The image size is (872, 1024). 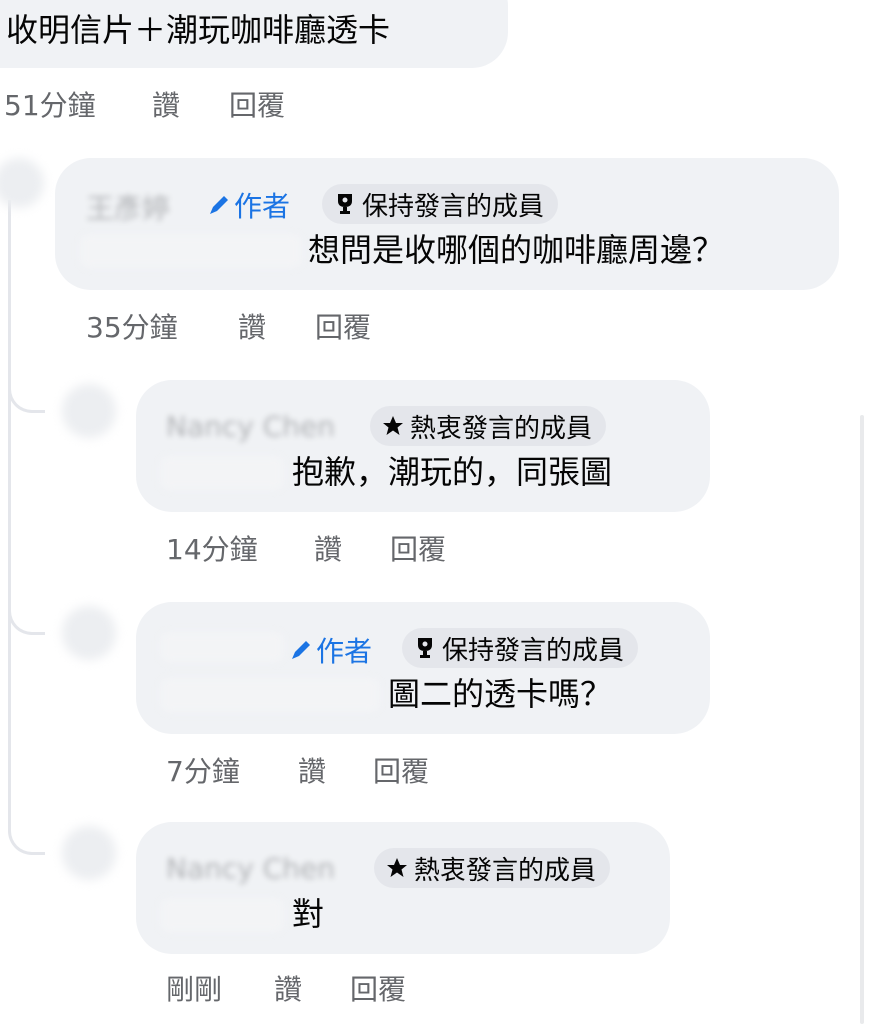 What do you see at coordinates (308, 914) in the screenshot?
I see `reply-text: 對` at bounding box center [308, 914].